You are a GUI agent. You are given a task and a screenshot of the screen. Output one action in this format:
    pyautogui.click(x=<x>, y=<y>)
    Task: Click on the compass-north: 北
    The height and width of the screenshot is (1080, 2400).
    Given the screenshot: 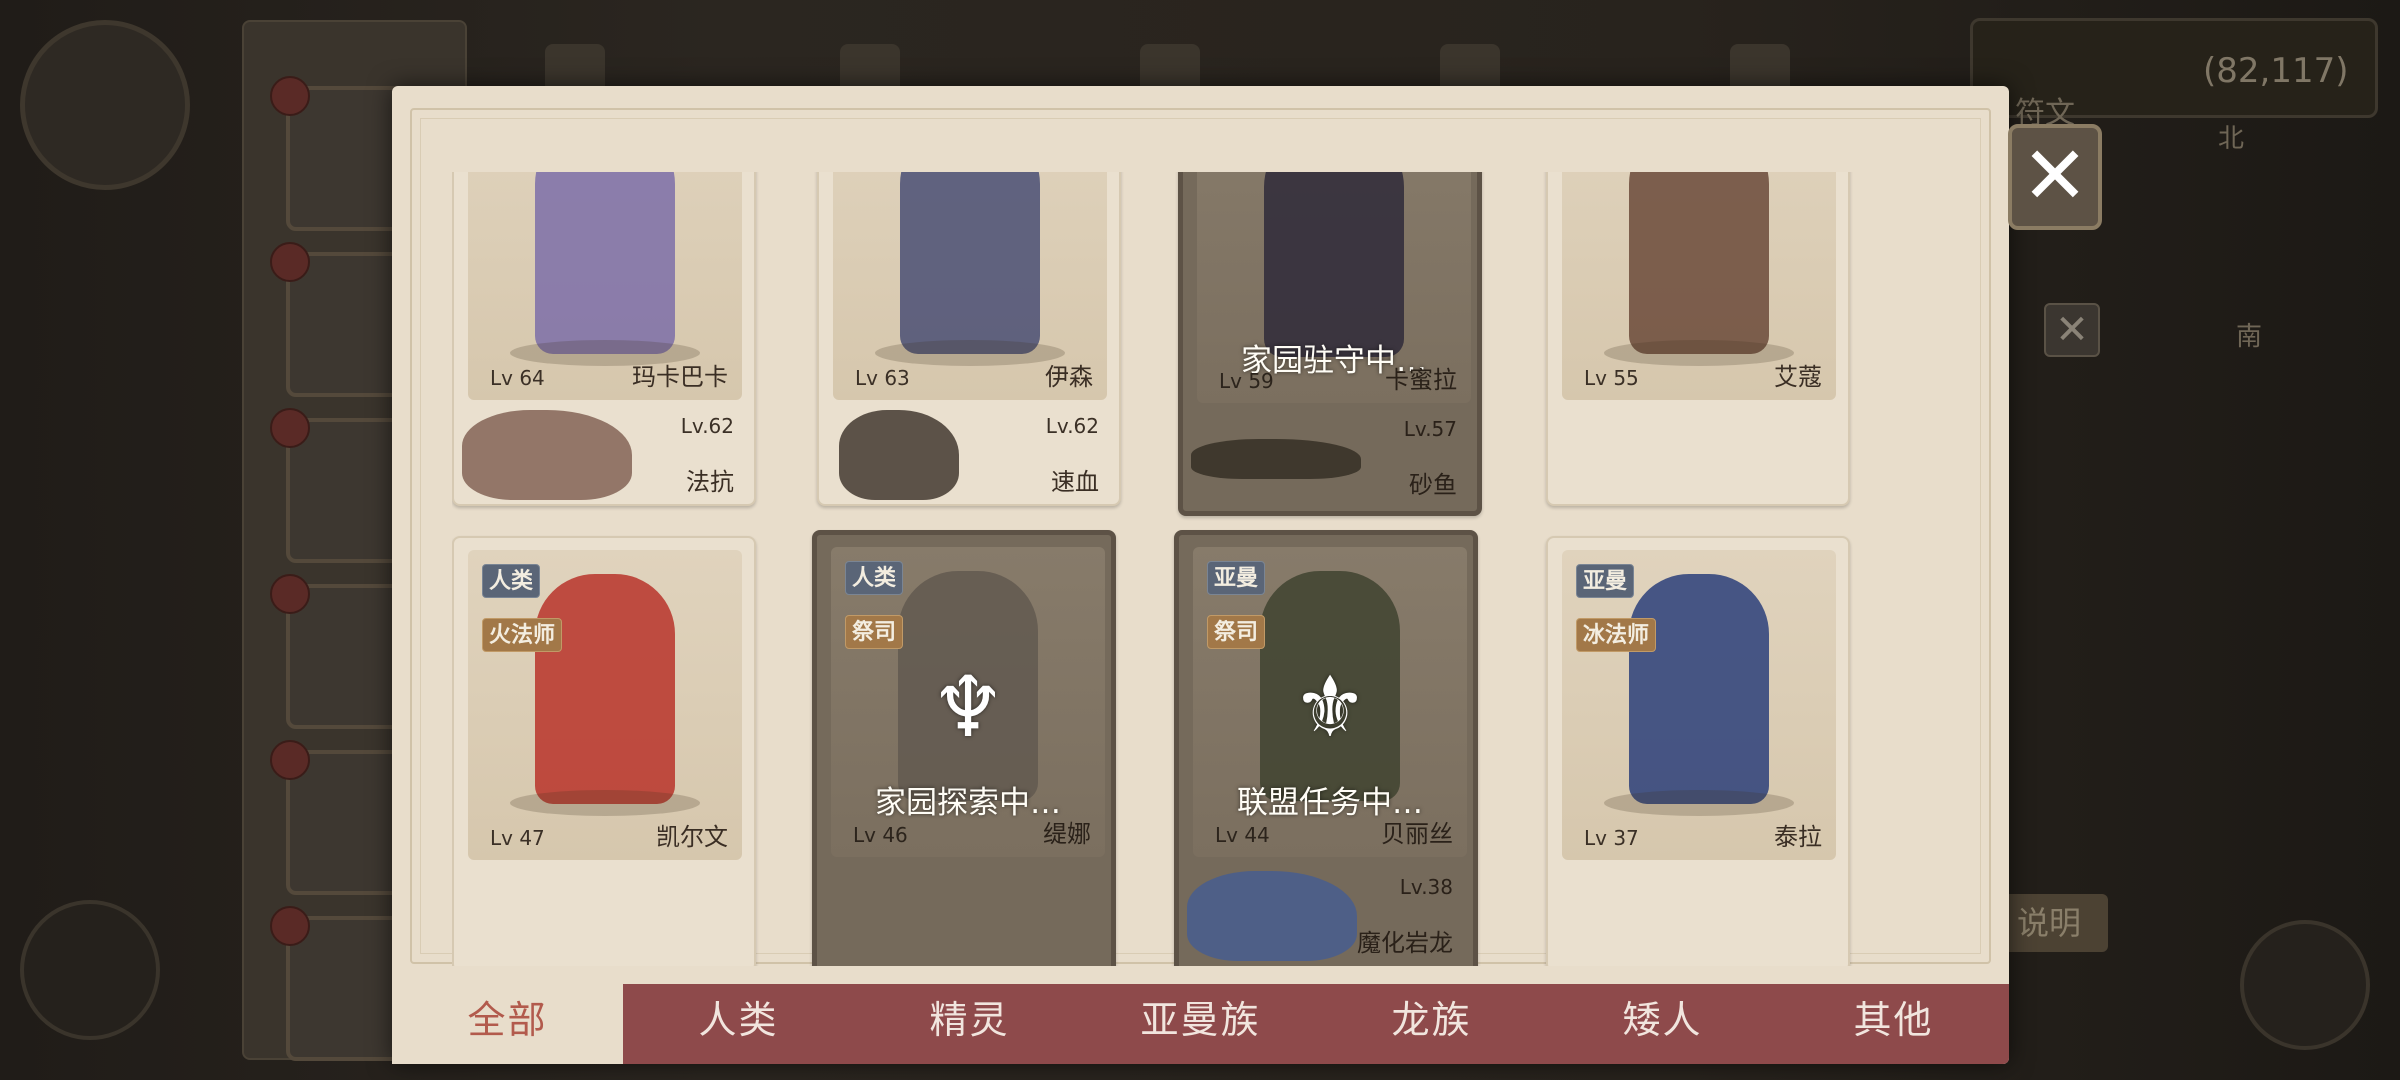 What is the action you would take?
    pyautogui.click(x=2231, y=139)
    